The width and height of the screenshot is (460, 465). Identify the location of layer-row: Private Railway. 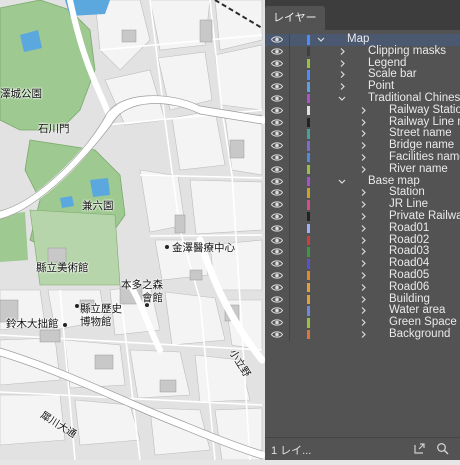
(362, 216).